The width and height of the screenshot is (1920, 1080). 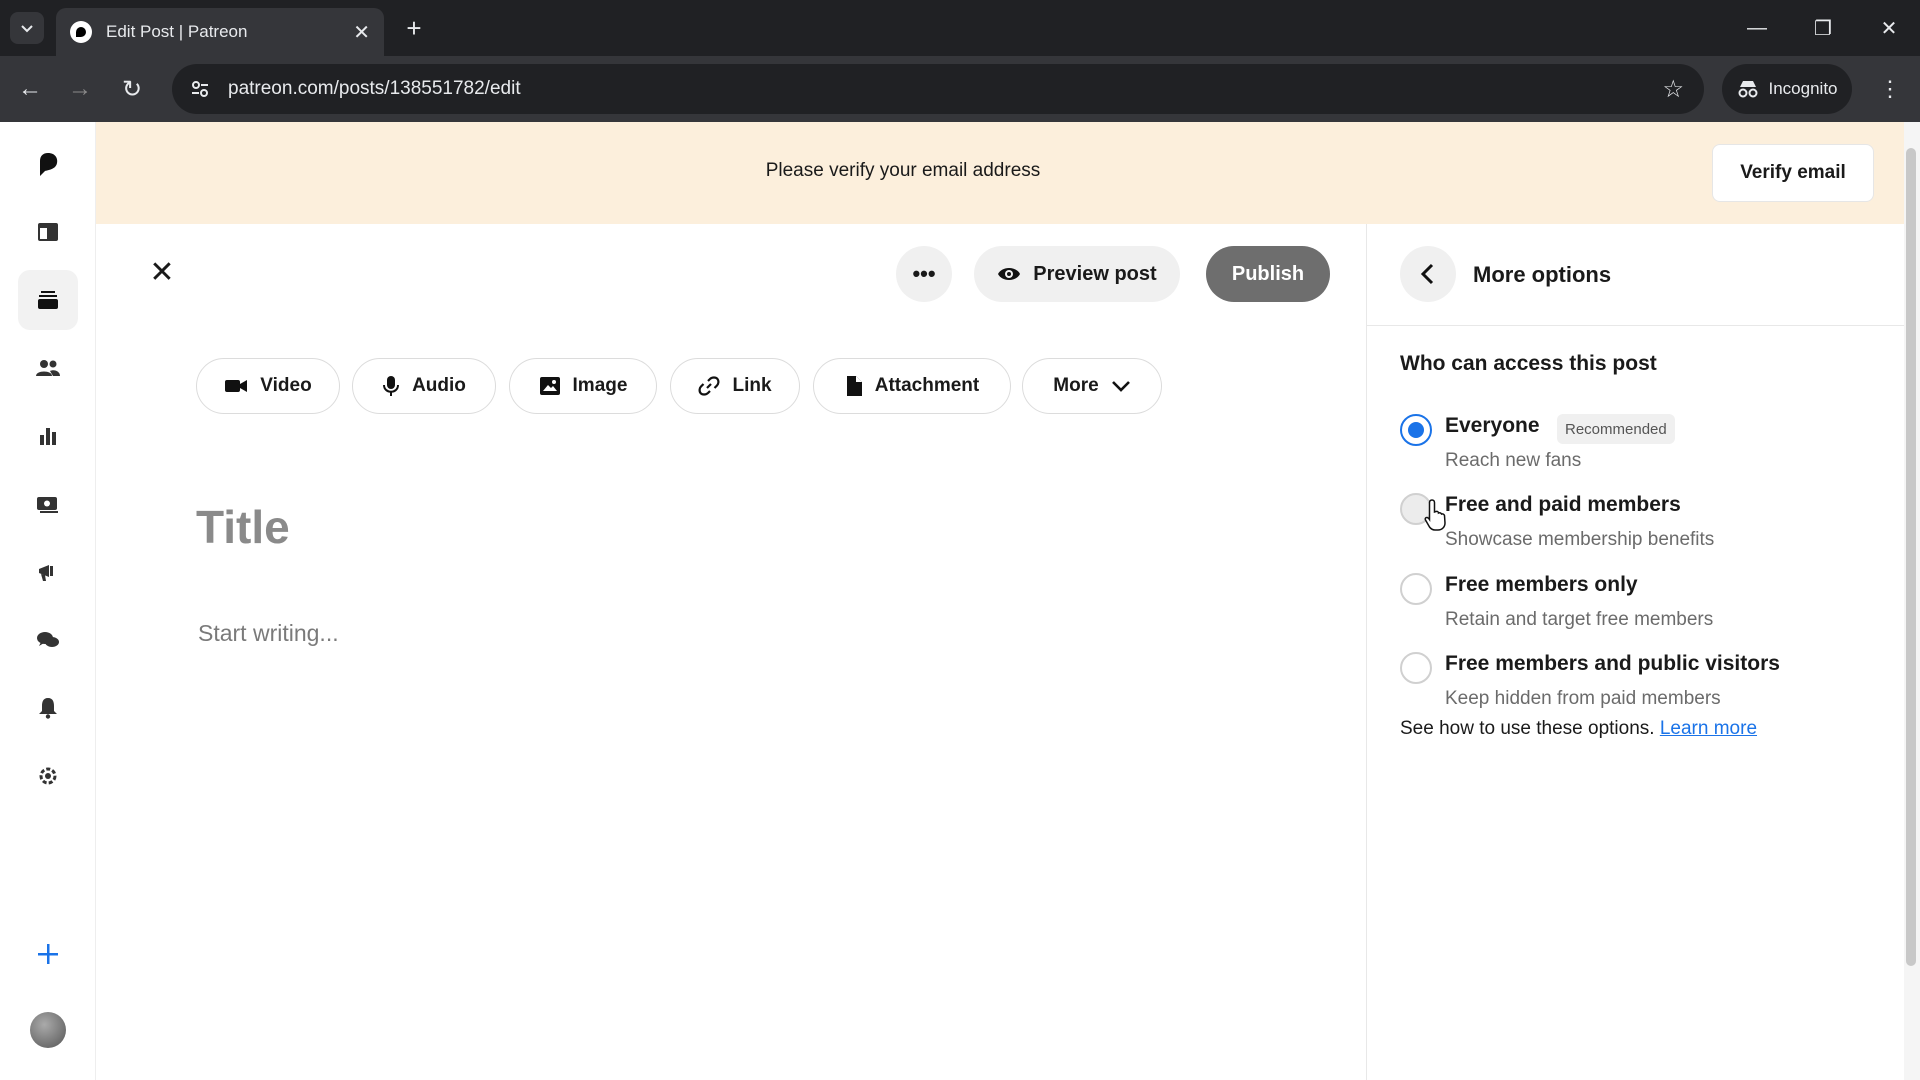 What do you see at coordinates (48, 954) in the screenshot?
I see `create-plus-icon` at bounding box center [48, 954].